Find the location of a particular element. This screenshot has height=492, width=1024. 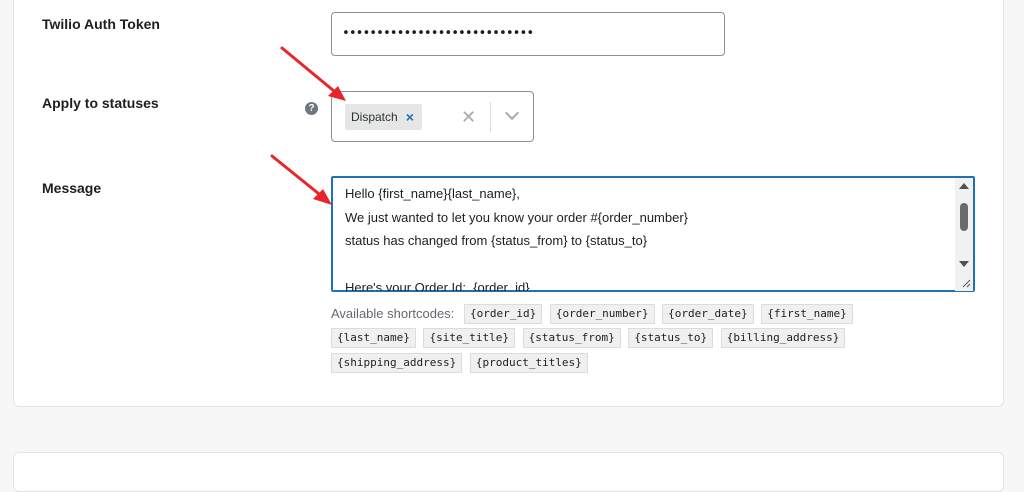

select-divider is located at coordinates (490, 117).